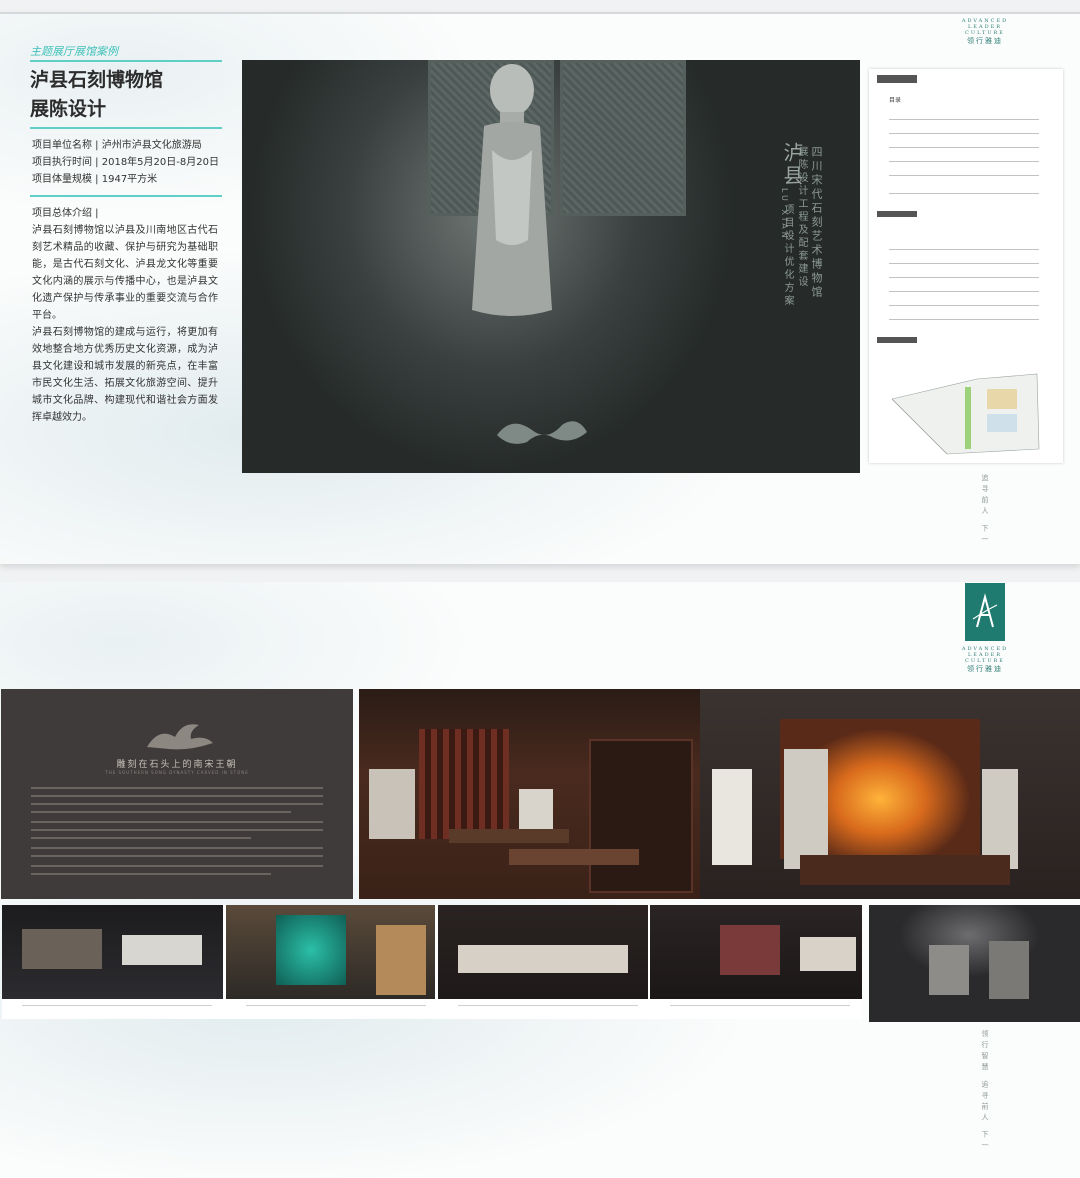  I want to click on relief-panel-right, so click(623, 138).